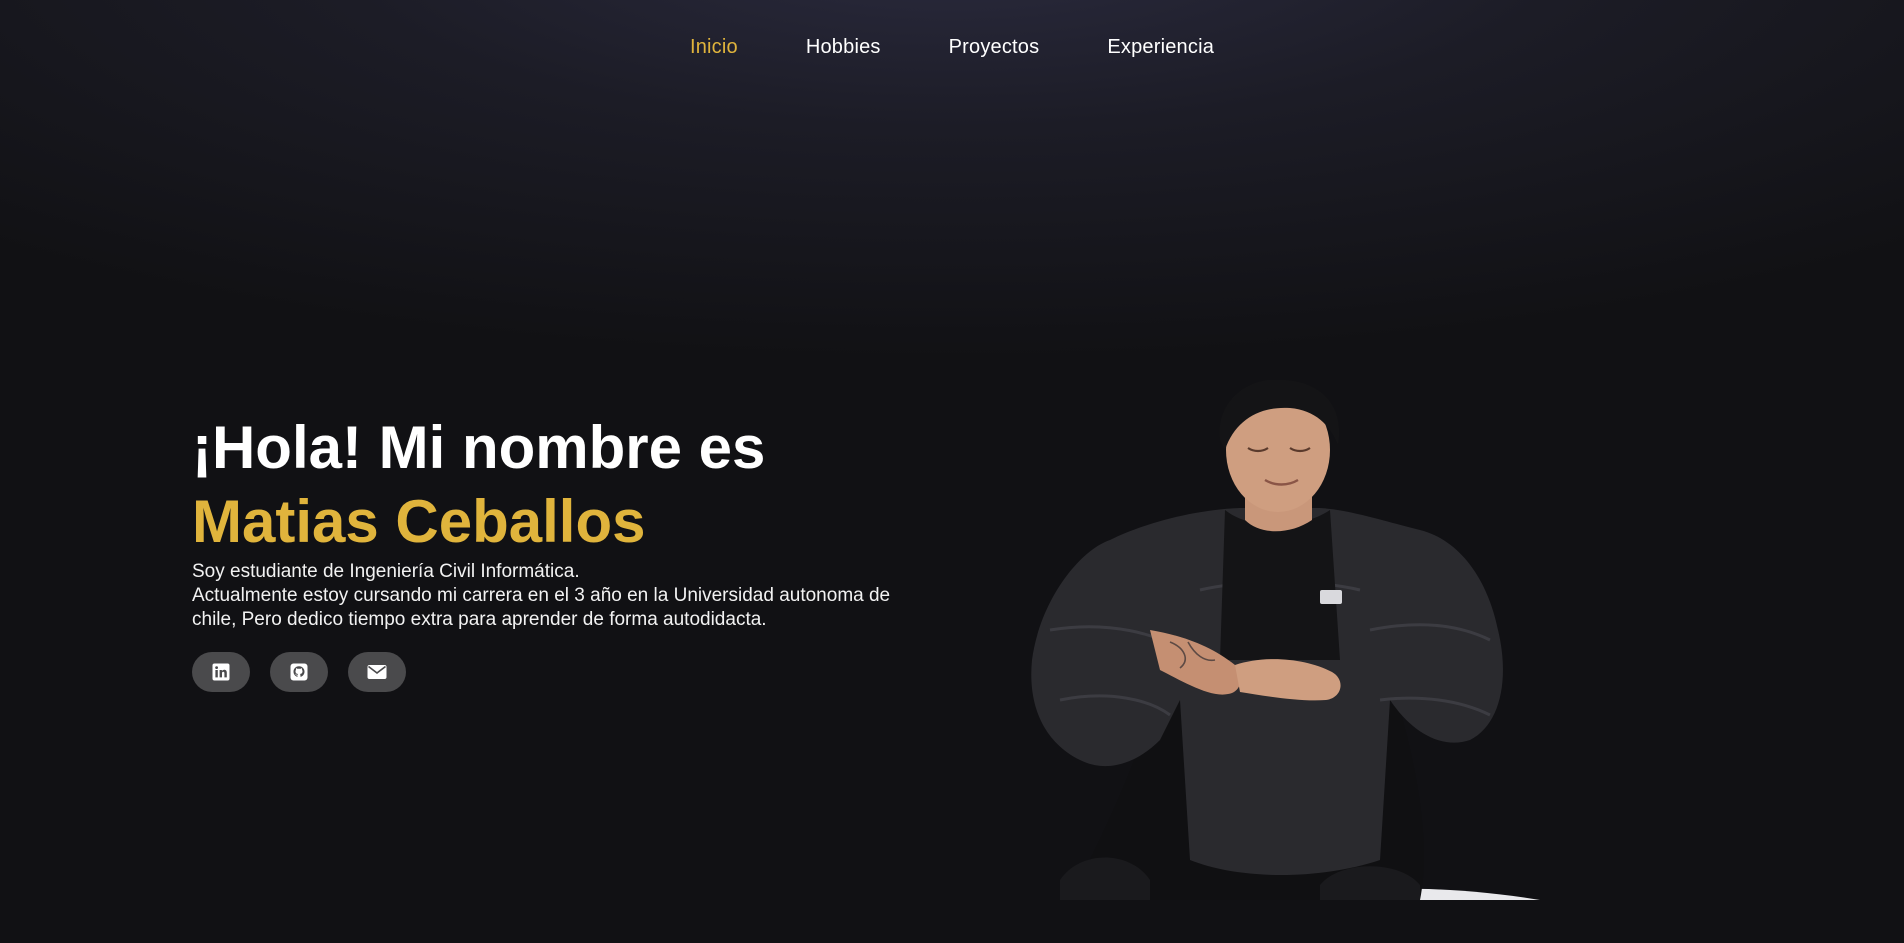 The width and height of the screenshot is (1904, 943). Describe the element at coordinates (1285, 640) in the screenshot. I see `profile-photo` at that location.